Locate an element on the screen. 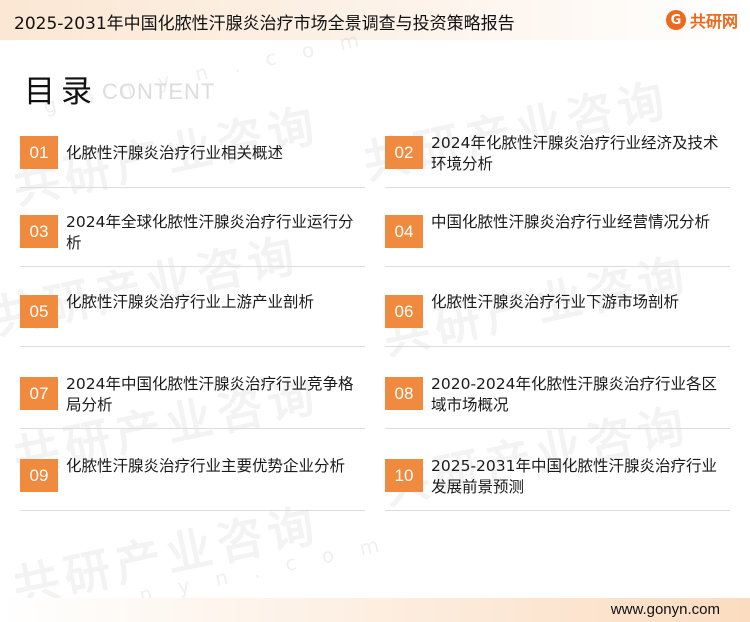 The height and width of the screenshot is (622, 750). toc-item-06: 06 化脓性汗腺炎治疗行业下游市场剖析 is located at coordinates (557, 316).